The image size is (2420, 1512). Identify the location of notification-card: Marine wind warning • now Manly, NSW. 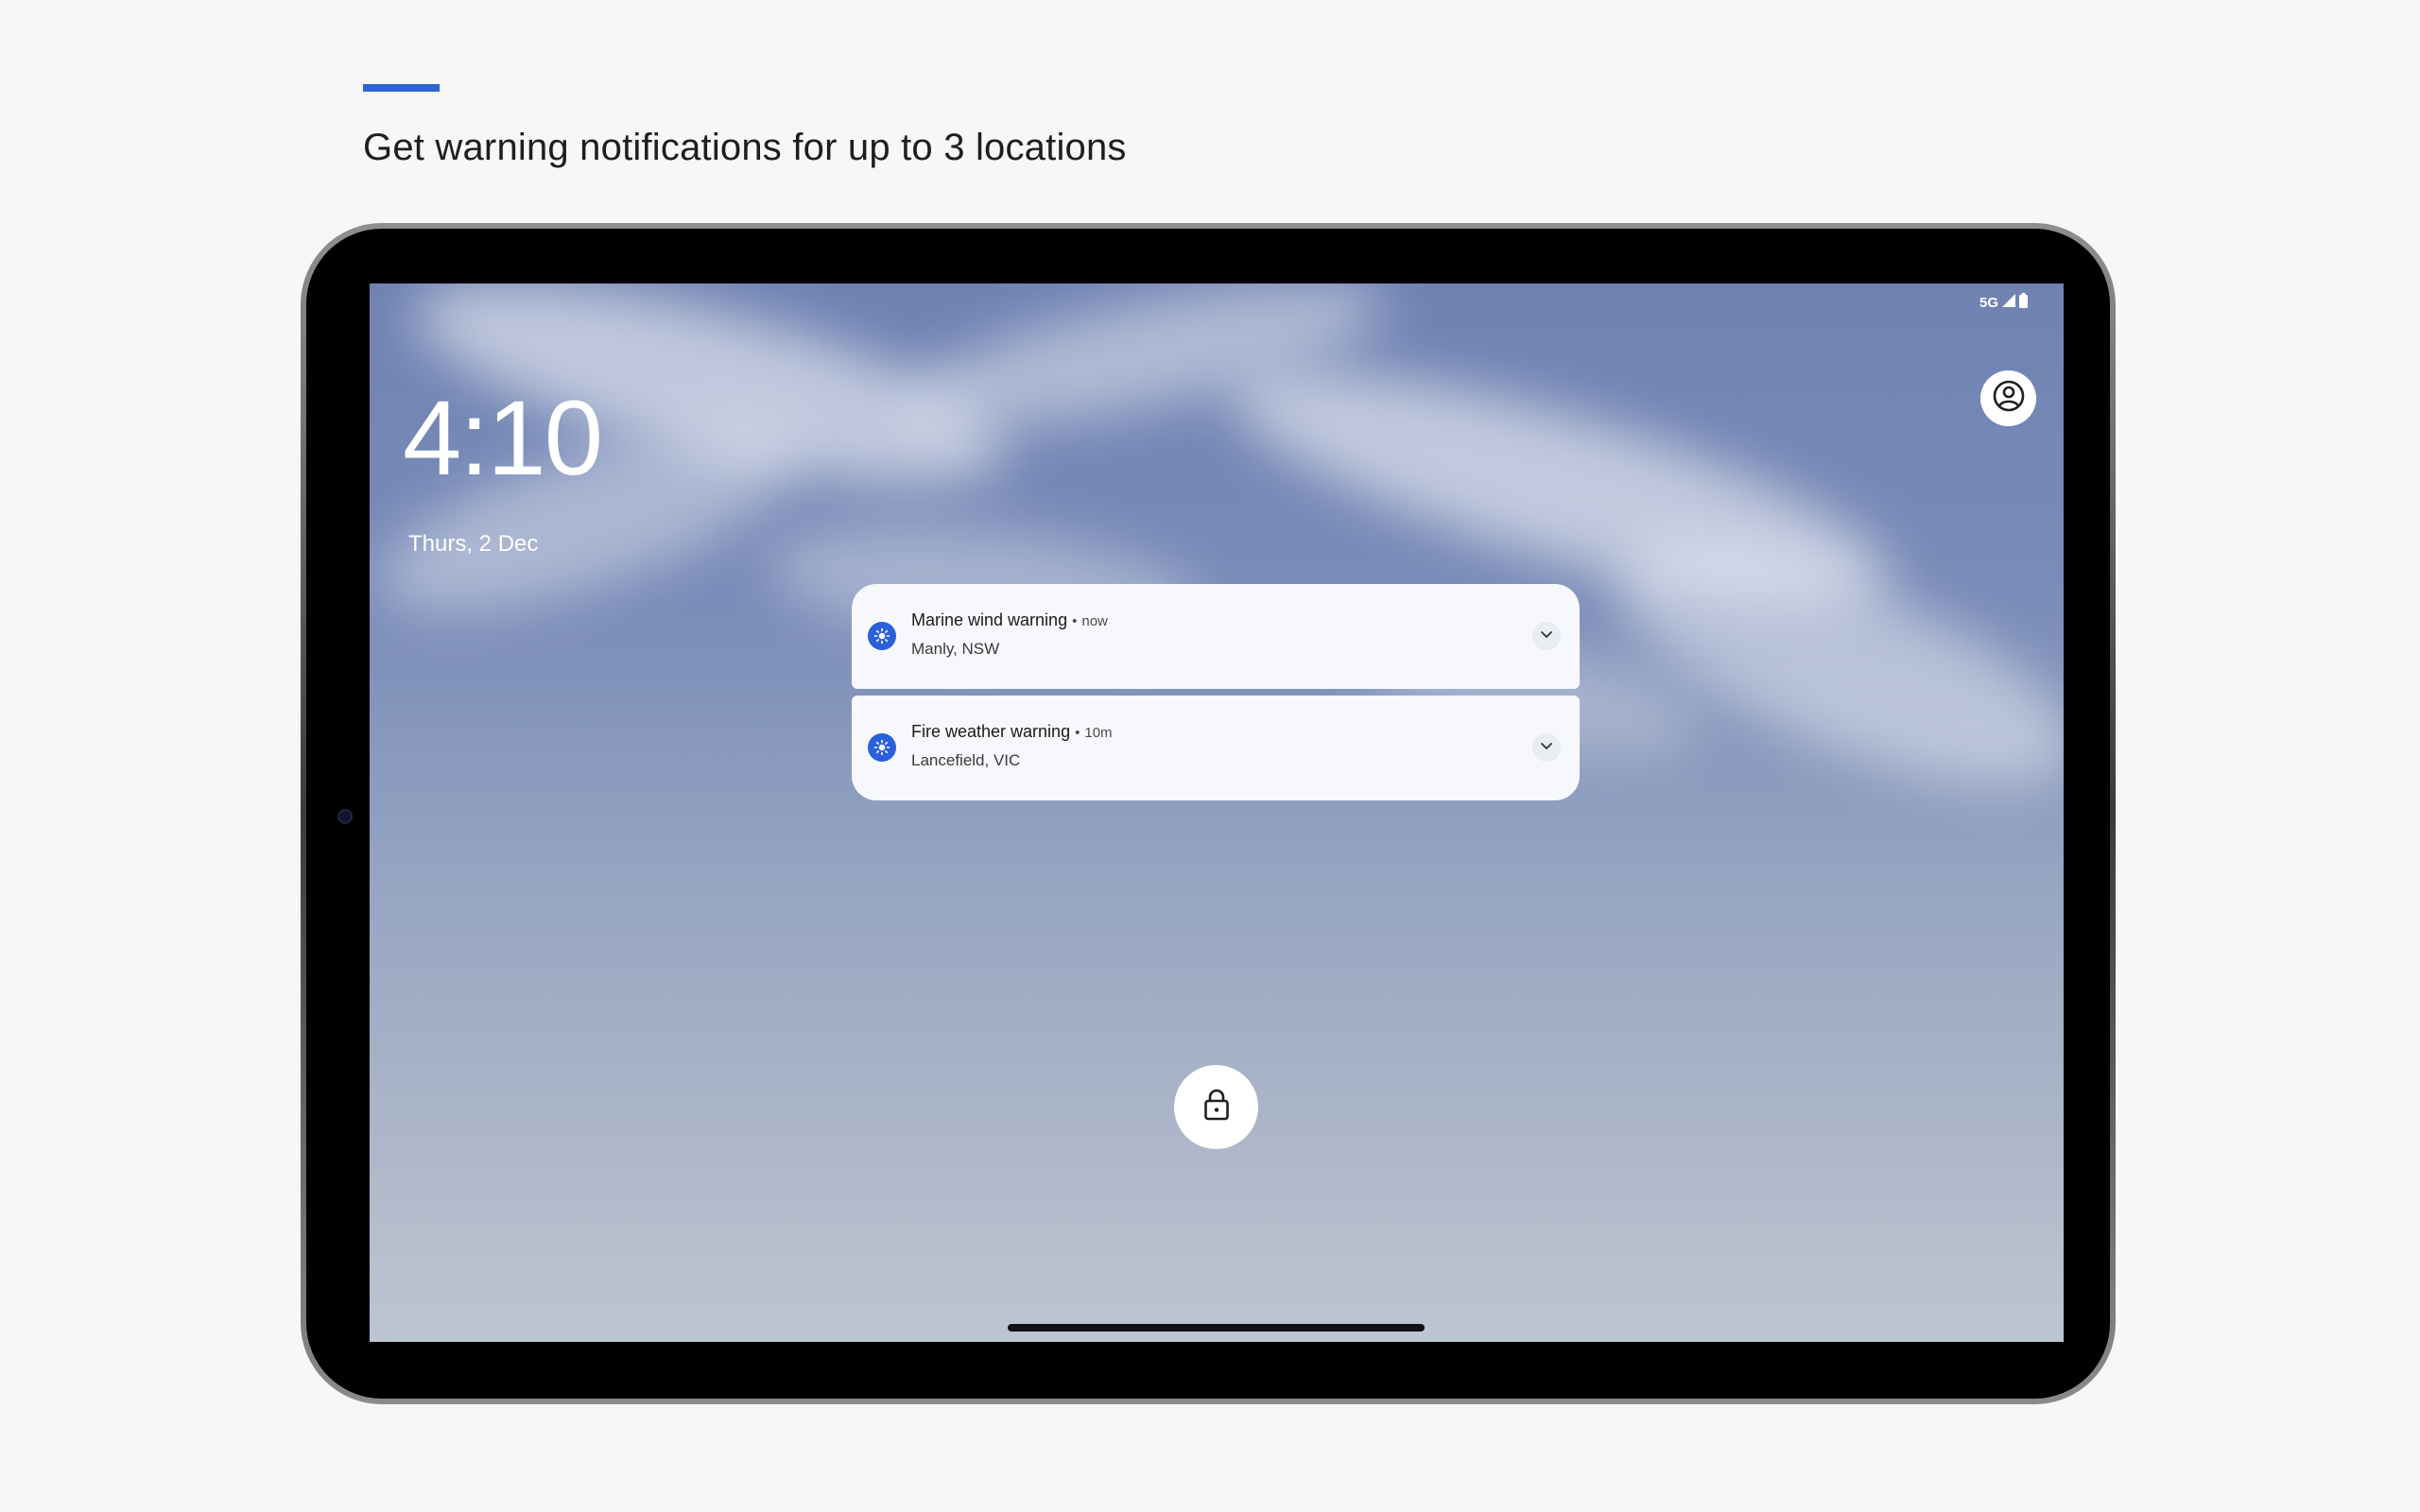
(1216, 636).